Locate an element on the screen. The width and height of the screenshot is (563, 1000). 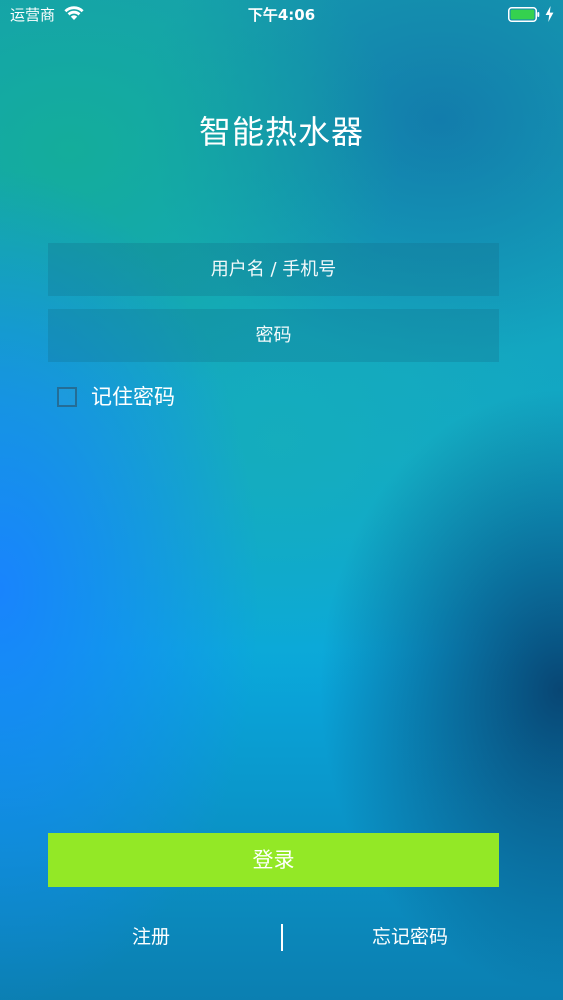
status-time: 下午4:06 is located at coordinates (281, 15).